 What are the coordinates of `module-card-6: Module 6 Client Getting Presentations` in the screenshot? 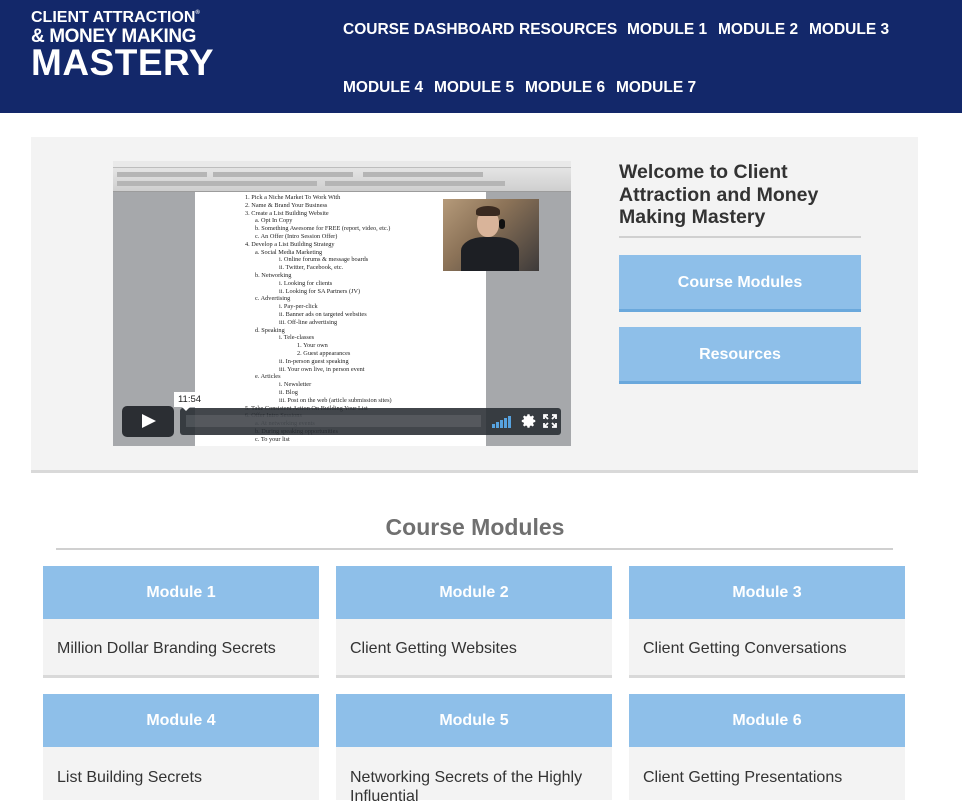 It's located at (767, 747).